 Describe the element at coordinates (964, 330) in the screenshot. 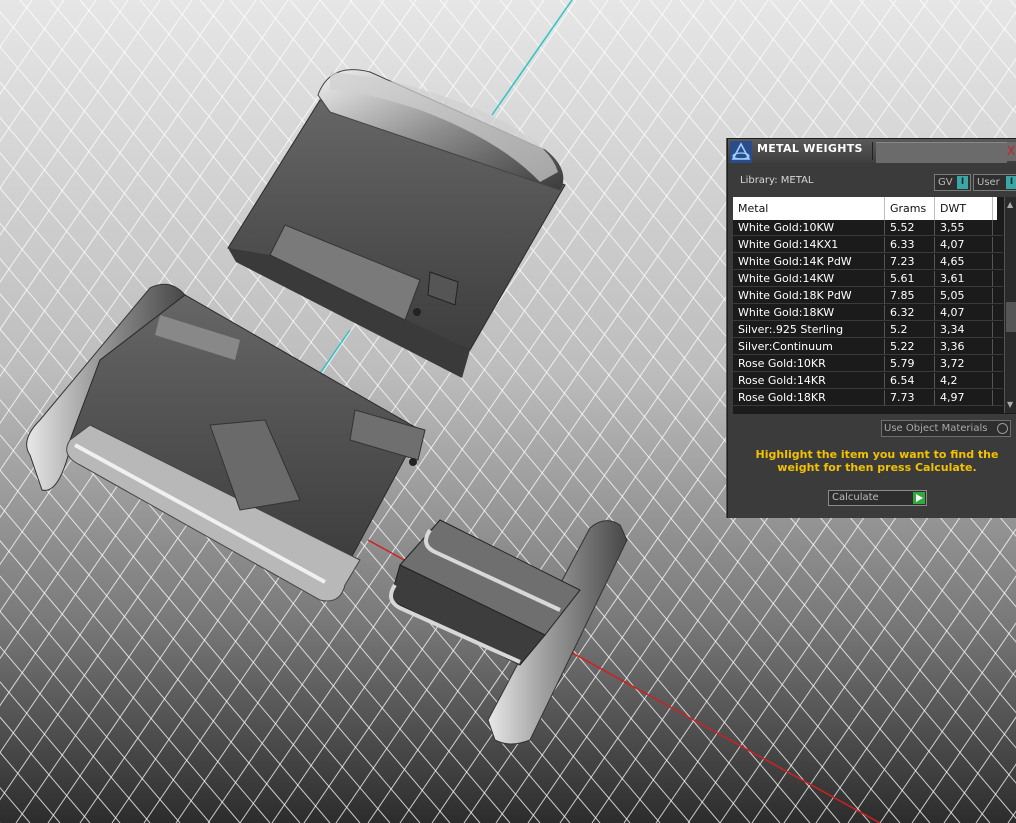

I see `cell-dwt: 3,34` at that location.